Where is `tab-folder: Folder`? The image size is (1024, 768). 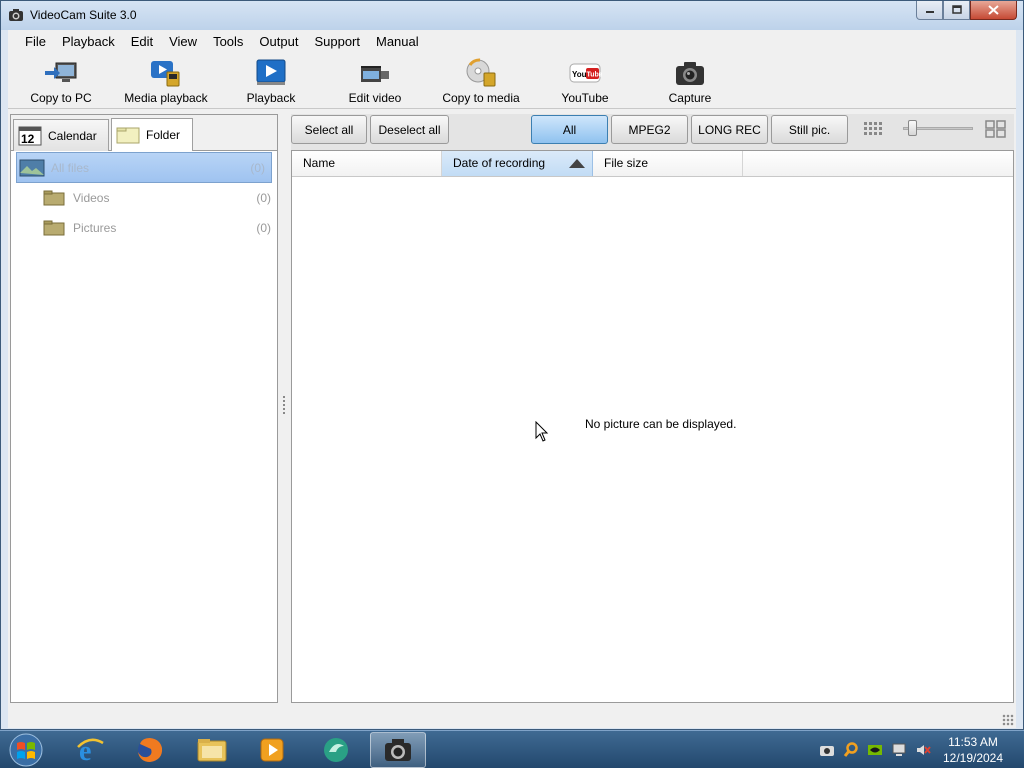
tab-folder: Folder is located at coordinates (152, 134).